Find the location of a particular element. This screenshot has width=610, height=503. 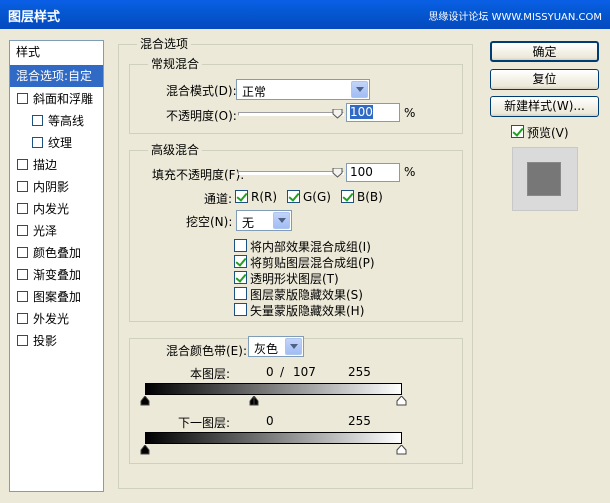

sidebar-item-label: 颜色叠加 is located at coordinates (57, 253).